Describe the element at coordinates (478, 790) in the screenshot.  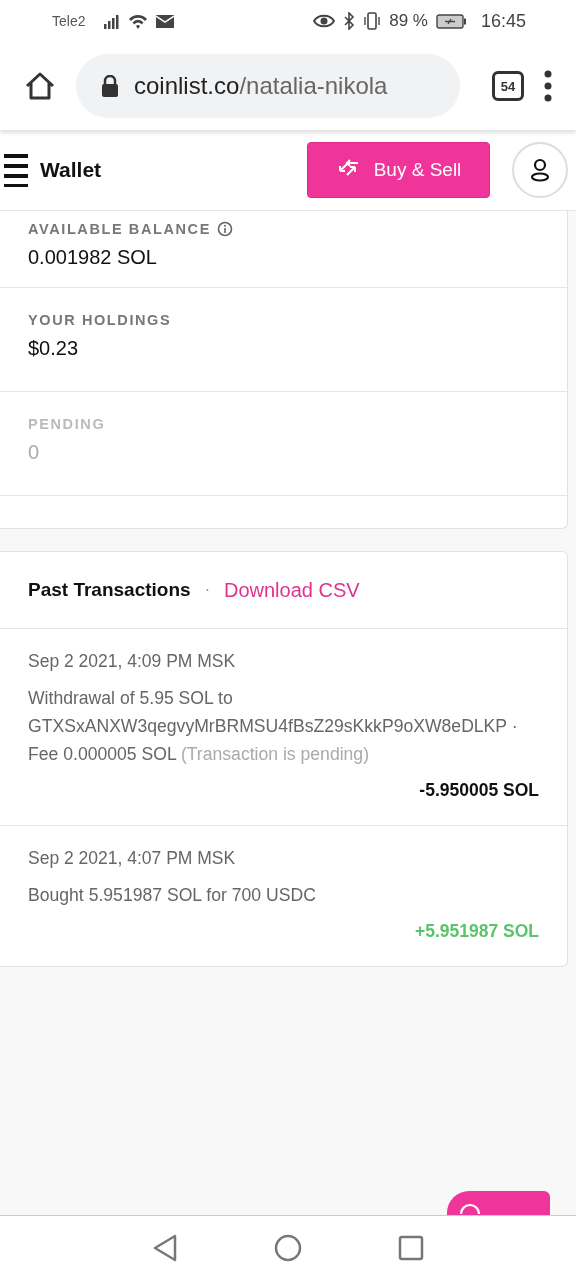
I see `transaction-amount: -5.950005 SOL` at that location.